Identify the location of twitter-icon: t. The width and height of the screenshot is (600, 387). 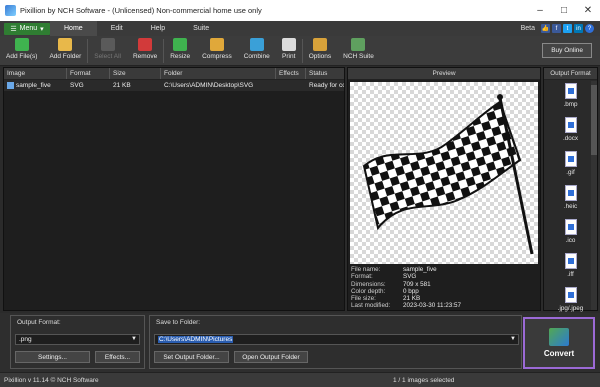
(567, 28).